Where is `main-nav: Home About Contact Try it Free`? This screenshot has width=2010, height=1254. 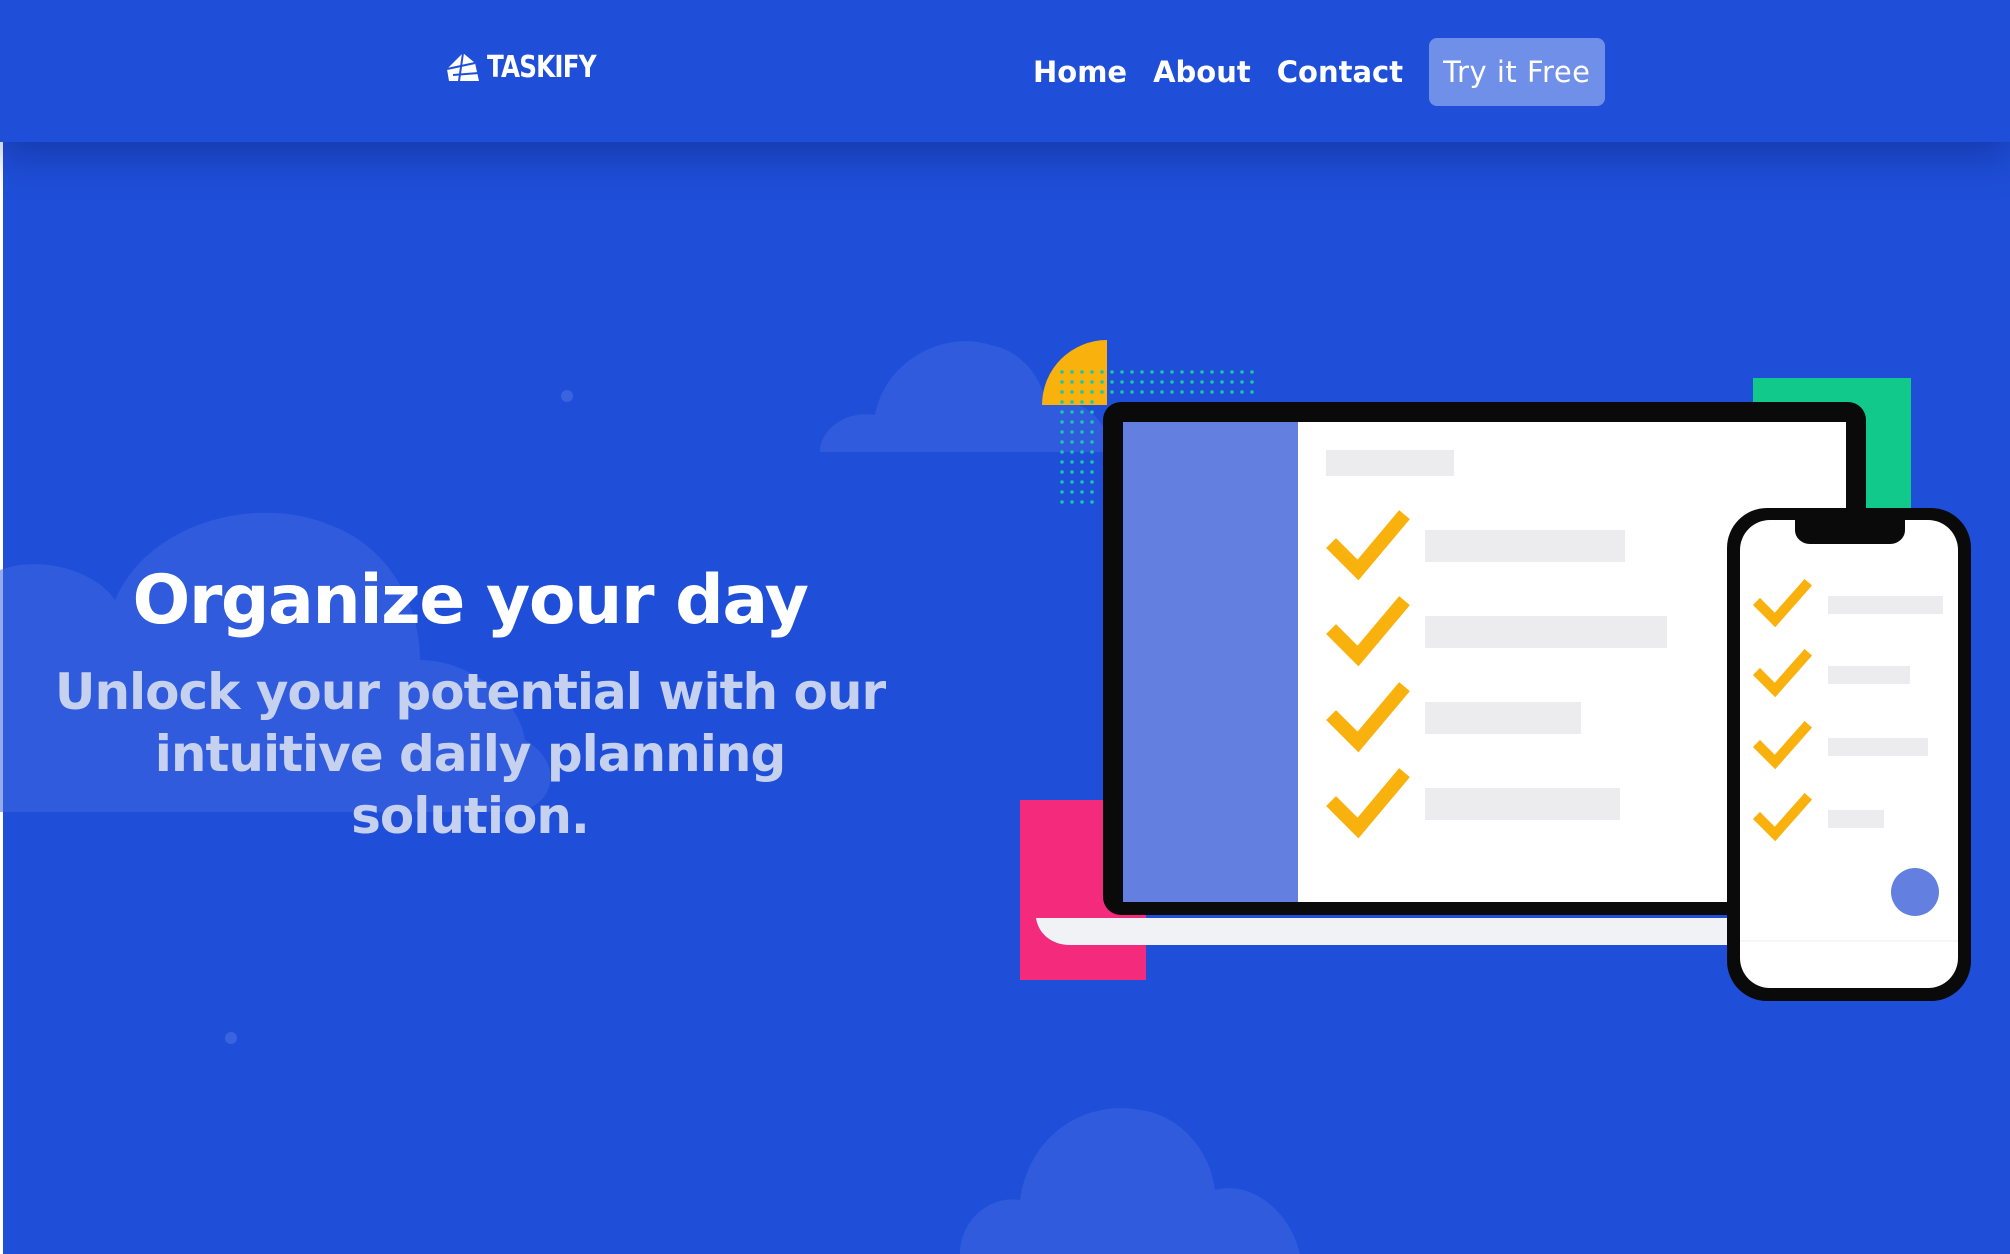 main-nav: Home About Contact Try it Free is located at coordinates (1319, 72).